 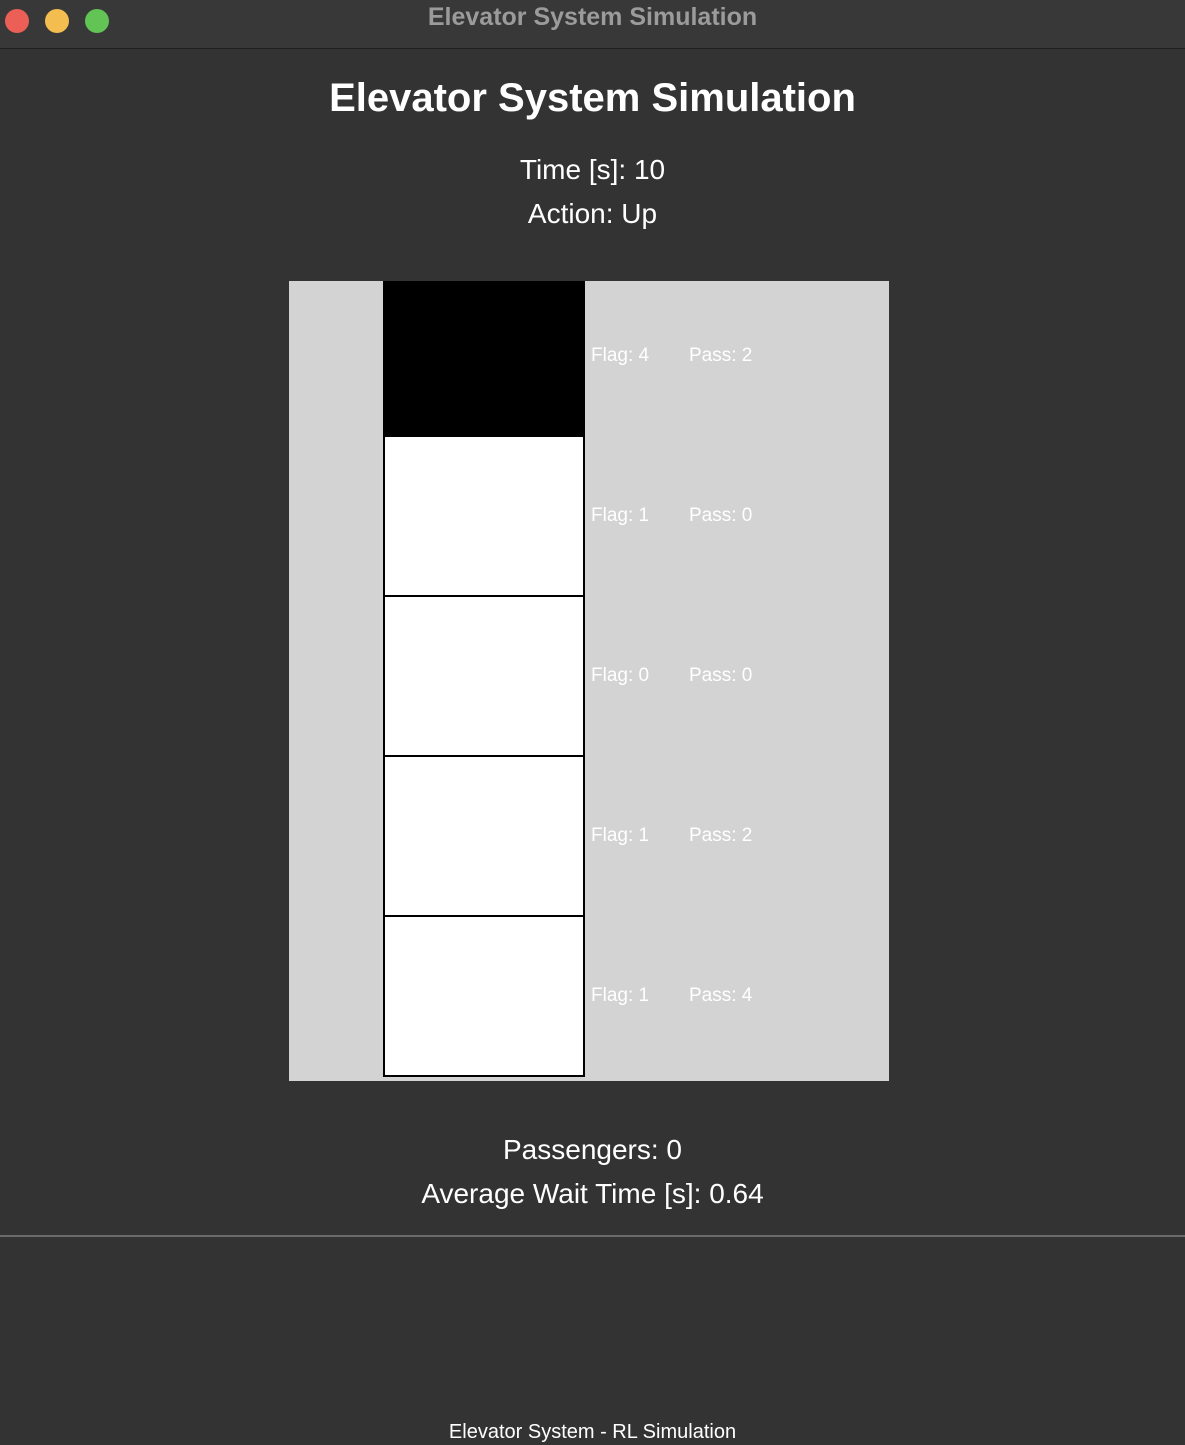 I want to click on floor-3-flag: Flag: 0, so click(x=620, y=675).